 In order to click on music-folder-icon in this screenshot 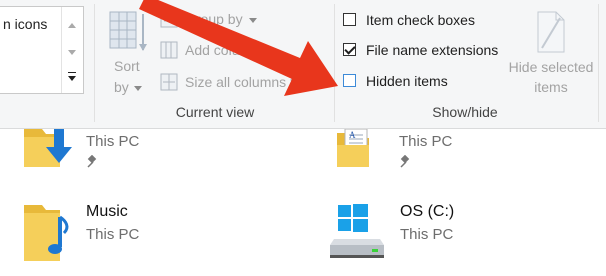, I will do `click(46, 233)`.